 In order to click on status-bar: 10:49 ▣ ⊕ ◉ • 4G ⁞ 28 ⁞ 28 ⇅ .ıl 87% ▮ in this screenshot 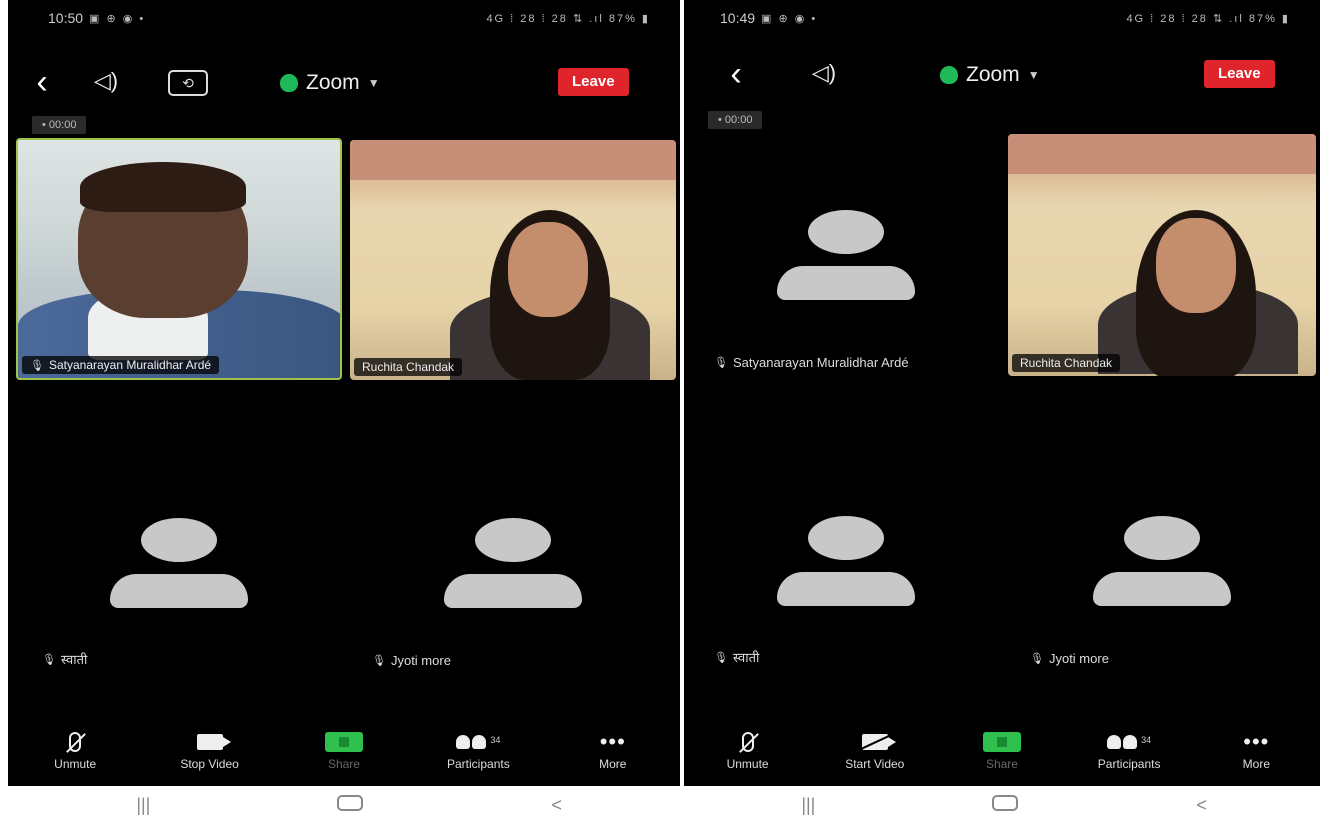, I will do `click(1005, 18)`.